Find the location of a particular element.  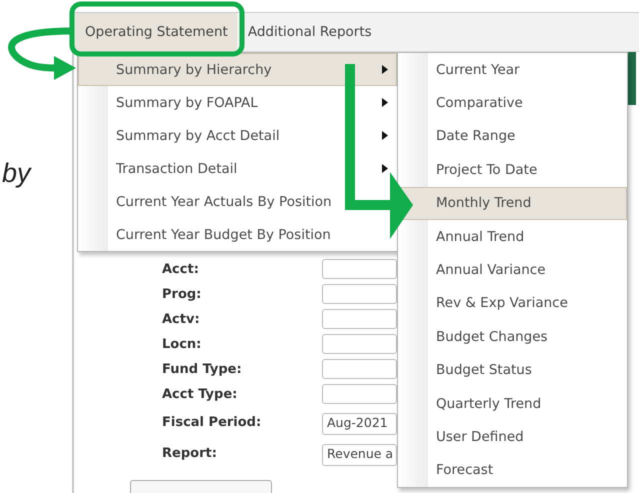

menu-item: Budget Changes is located at coordinates (512, 337).